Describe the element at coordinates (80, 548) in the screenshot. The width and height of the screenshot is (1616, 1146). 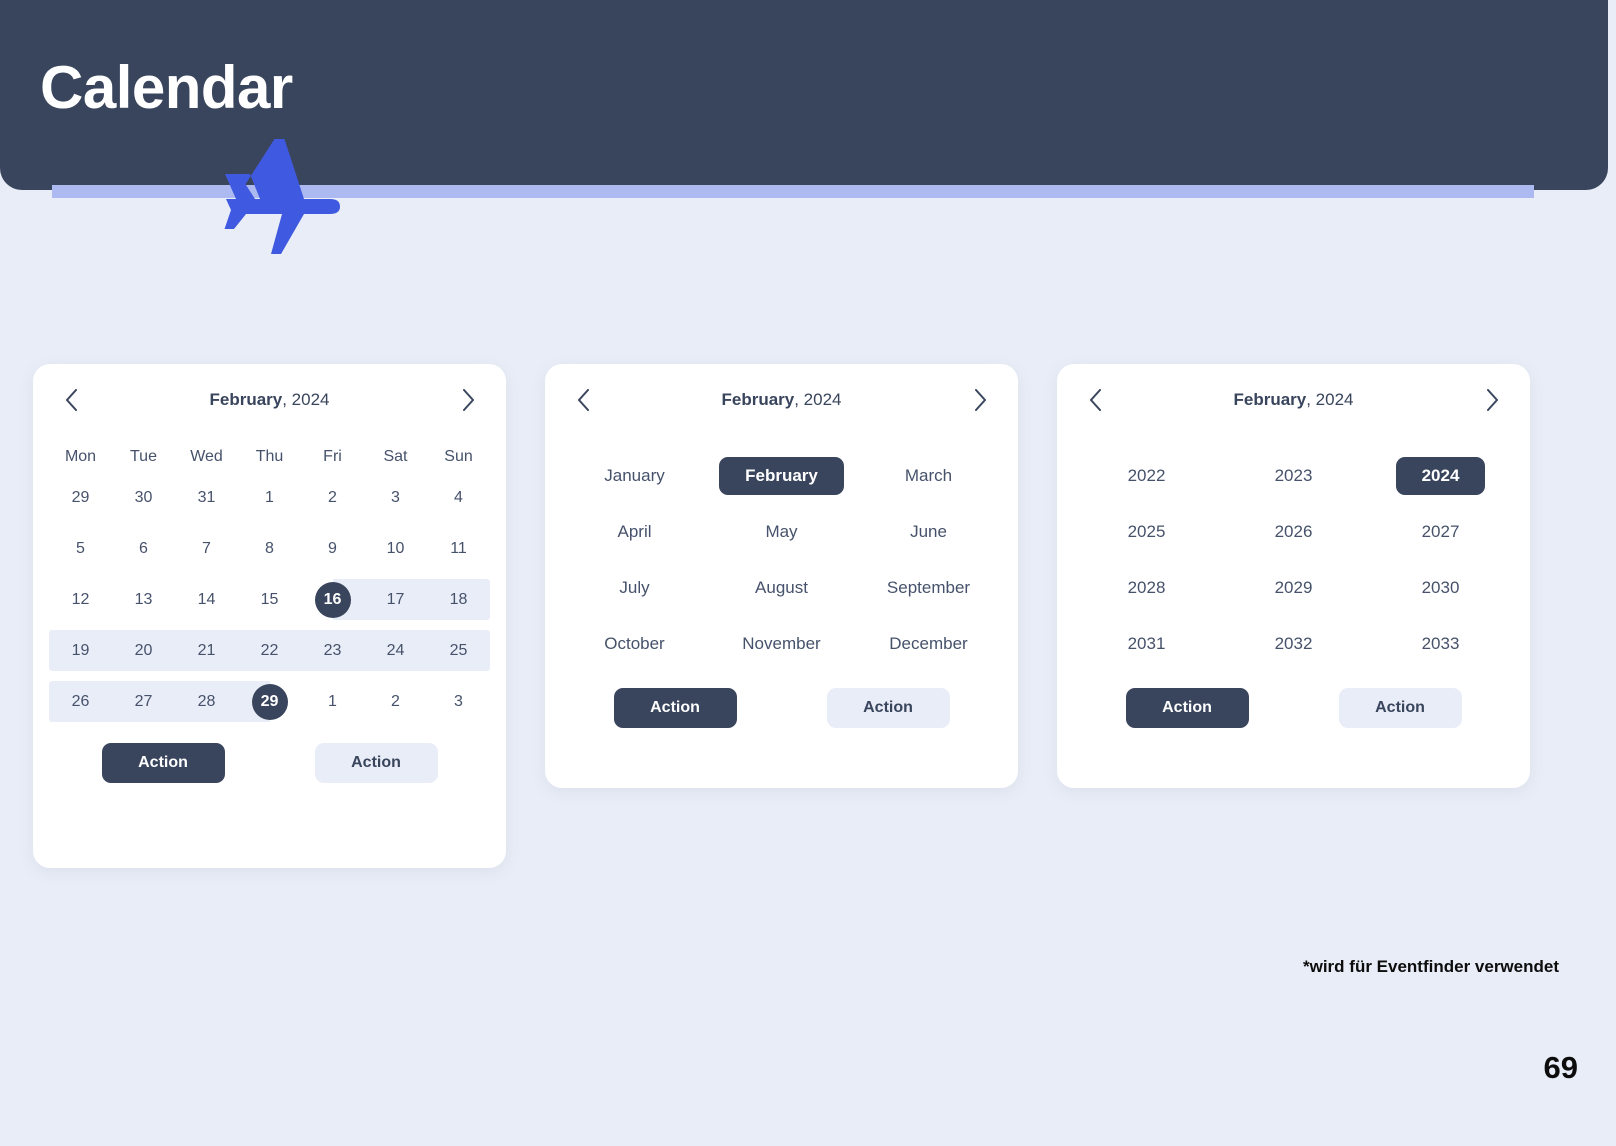
I see `day-cell: 5` at that location.